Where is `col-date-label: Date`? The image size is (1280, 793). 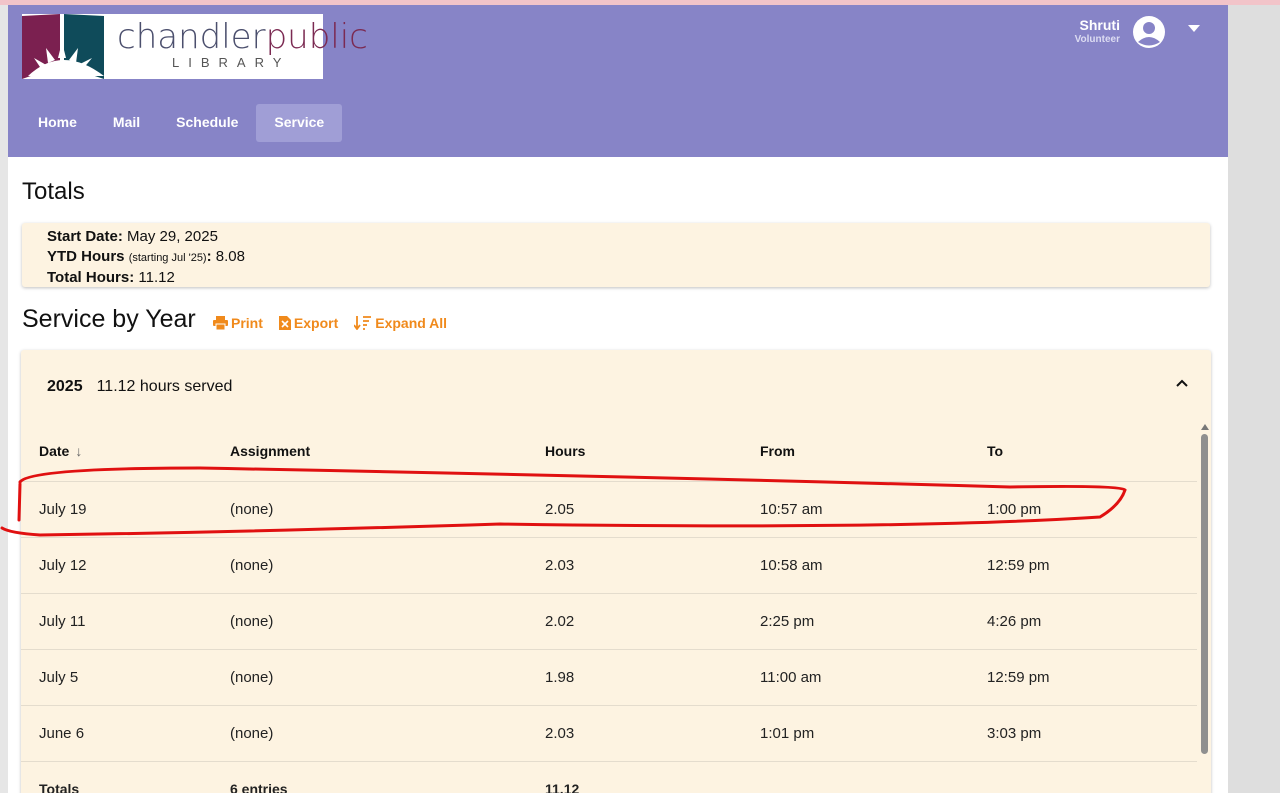
col-date-label: Date is located at coordinates (54, 451).